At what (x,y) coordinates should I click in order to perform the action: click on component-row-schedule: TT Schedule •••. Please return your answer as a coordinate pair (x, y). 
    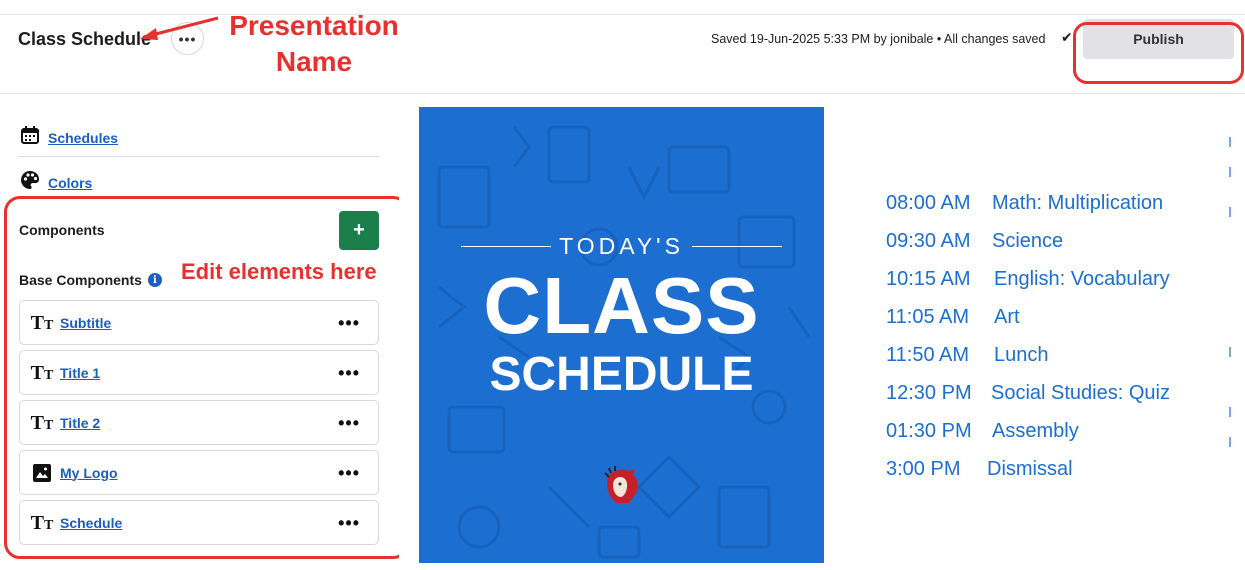
    Looking at the image, I should click on (199, 522).